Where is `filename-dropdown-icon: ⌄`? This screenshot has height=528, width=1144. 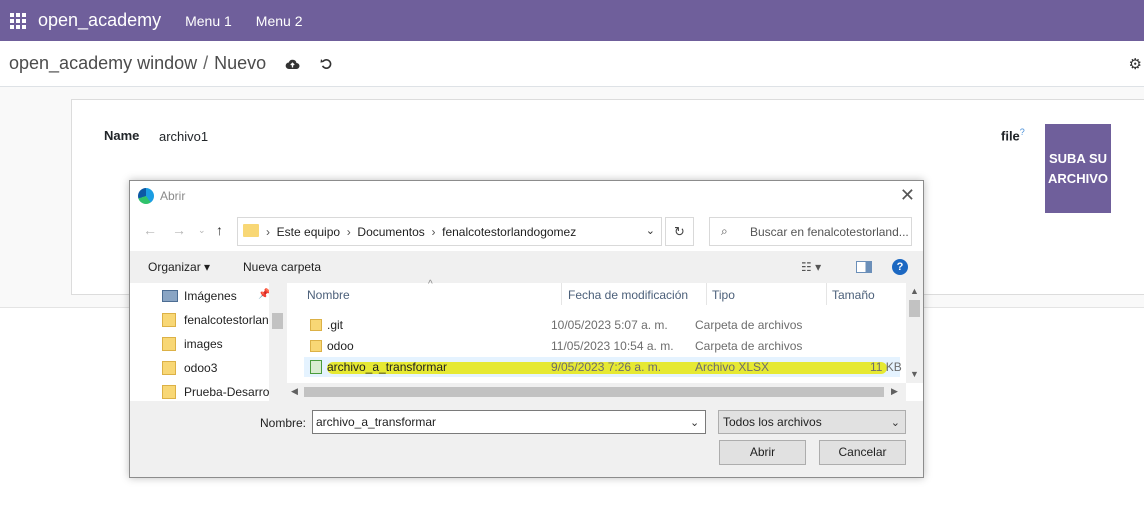
filename-dropdown-icon: ⌄ is located at coordinates (694, 422).